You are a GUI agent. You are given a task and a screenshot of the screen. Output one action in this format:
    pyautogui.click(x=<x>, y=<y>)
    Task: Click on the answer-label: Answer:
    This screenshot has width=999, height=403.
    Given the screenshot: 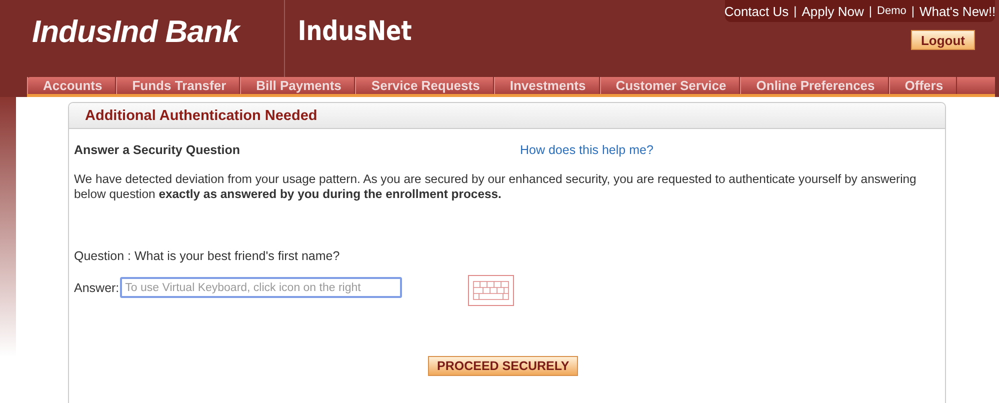 What is the action you would take?
    pyautogui.click(x=97, y=288)
    